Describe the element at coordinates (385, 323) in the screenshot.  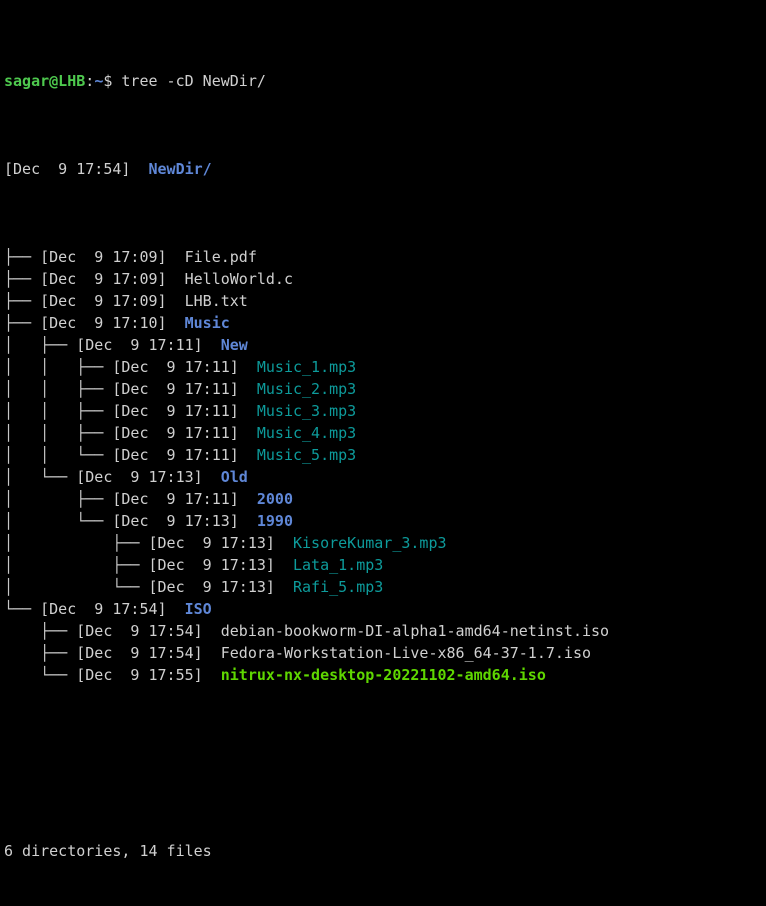
I see `tree-entry: ├── [Dec 9 17:10] Music` at that location.